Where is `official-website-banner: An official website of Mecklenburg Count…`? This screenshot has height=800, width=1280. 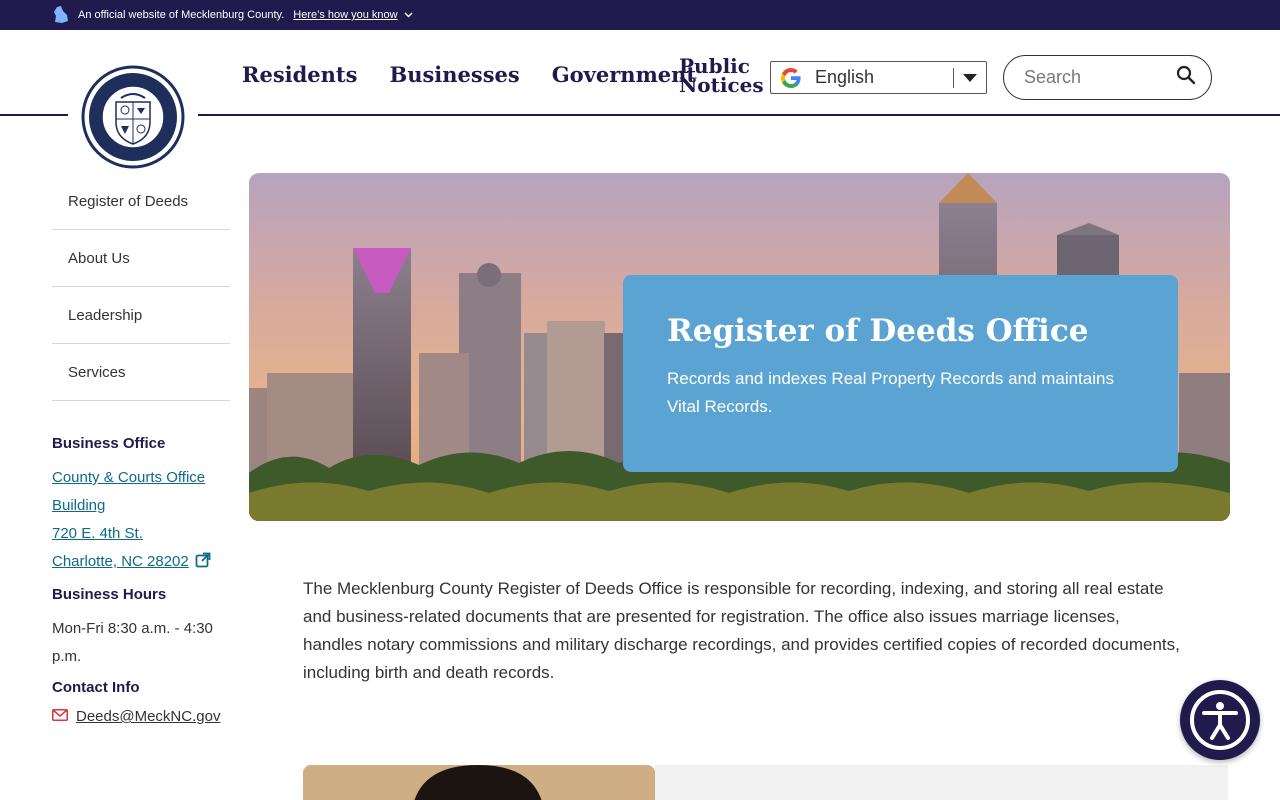 official-website-banner: An official website of Mecklenburg Count… is located at coordinates (640, 15).